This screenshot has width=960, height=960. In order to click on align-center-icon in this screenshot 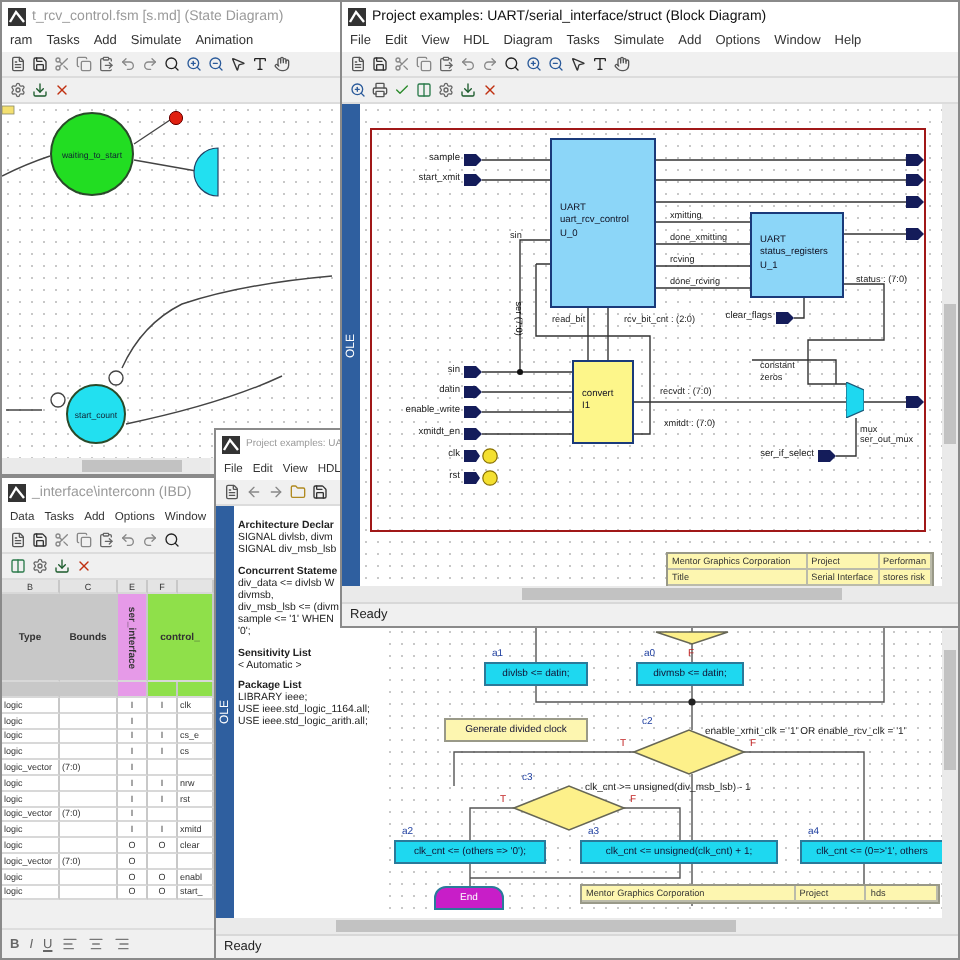, I will do `click(96, 944)`.